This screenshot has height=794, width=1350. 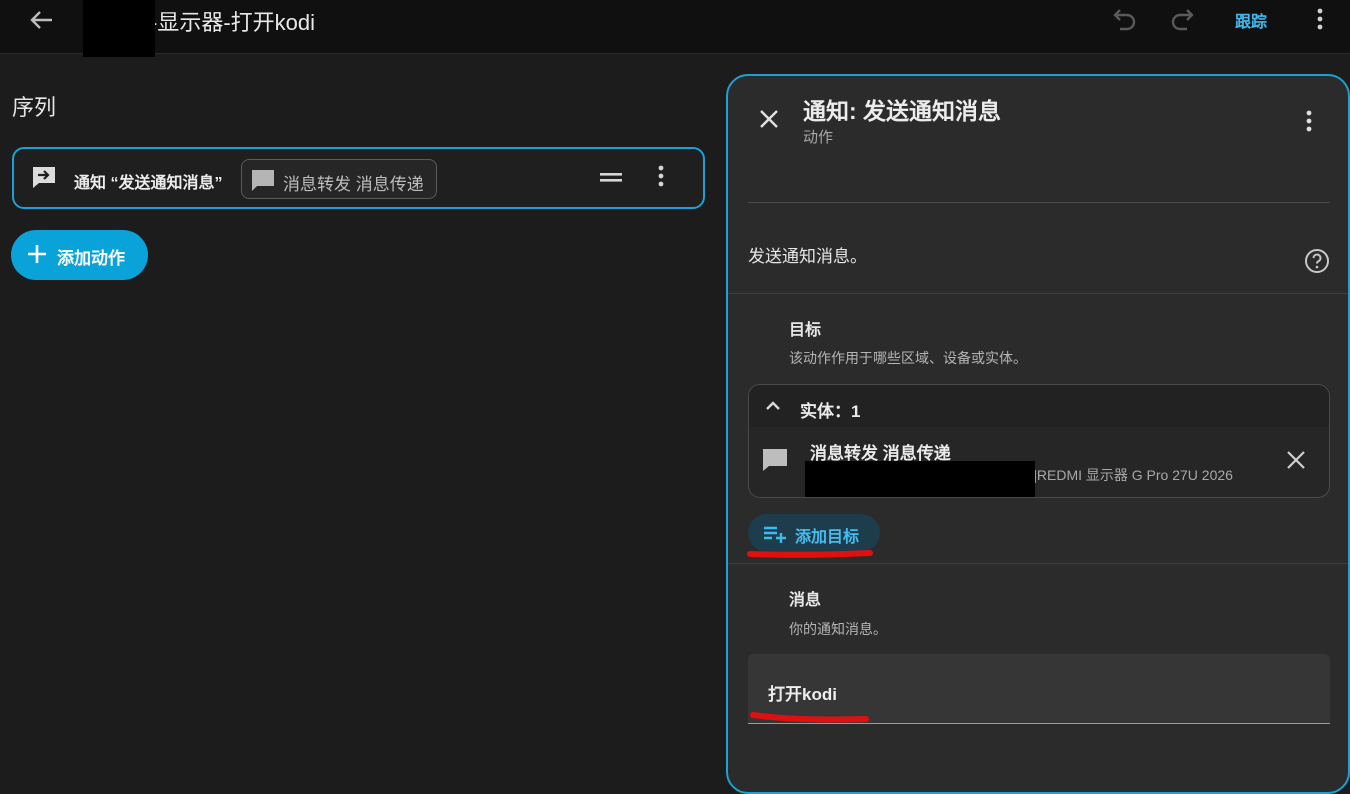 What do you see at coordinates (902, 111) in the screenshot?
I see `panel-title: 通知: 发送通知消息` at bounding box center [902, 111].